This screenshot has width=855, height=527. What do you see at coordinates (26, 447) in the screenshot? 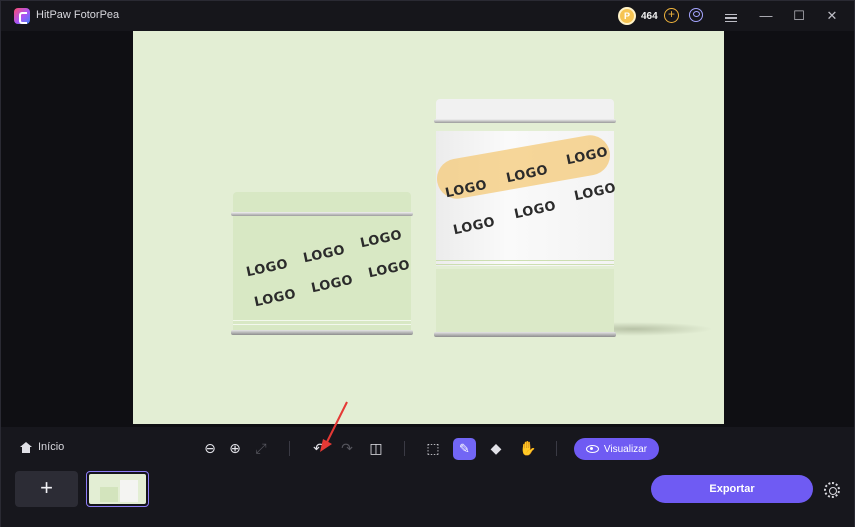
I see `home-icon` at bounding box center [26, 447].